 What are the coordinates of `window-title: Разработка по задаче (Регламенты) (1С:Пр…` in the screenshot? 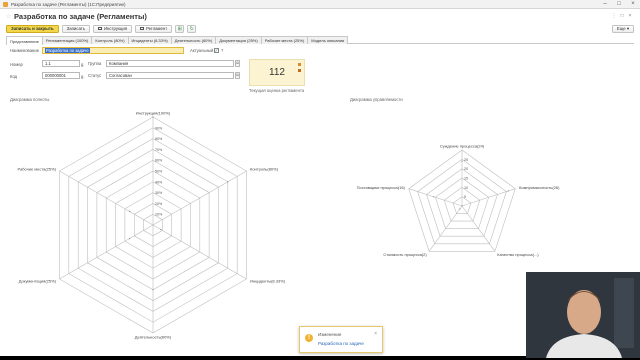 It's located at (68, 4).